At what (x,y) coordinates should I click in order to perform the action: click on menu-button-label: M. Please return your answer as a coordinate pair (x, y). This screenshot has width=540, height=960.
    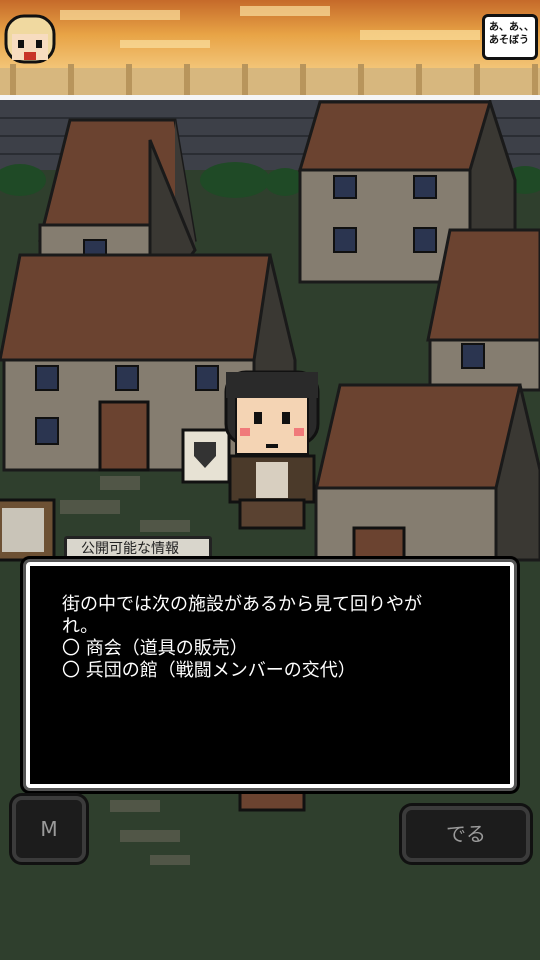
    Looking at the image, I should click on (49, 829).